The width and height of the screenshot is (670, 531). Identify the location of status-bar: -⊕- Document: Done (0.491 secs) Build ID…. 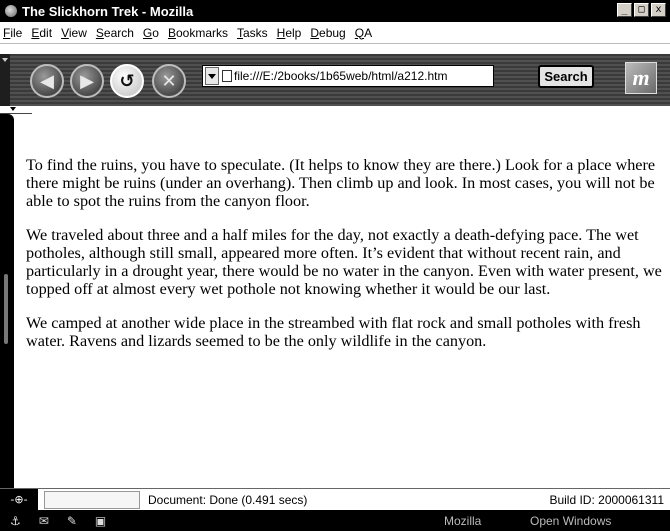
(335, 499).